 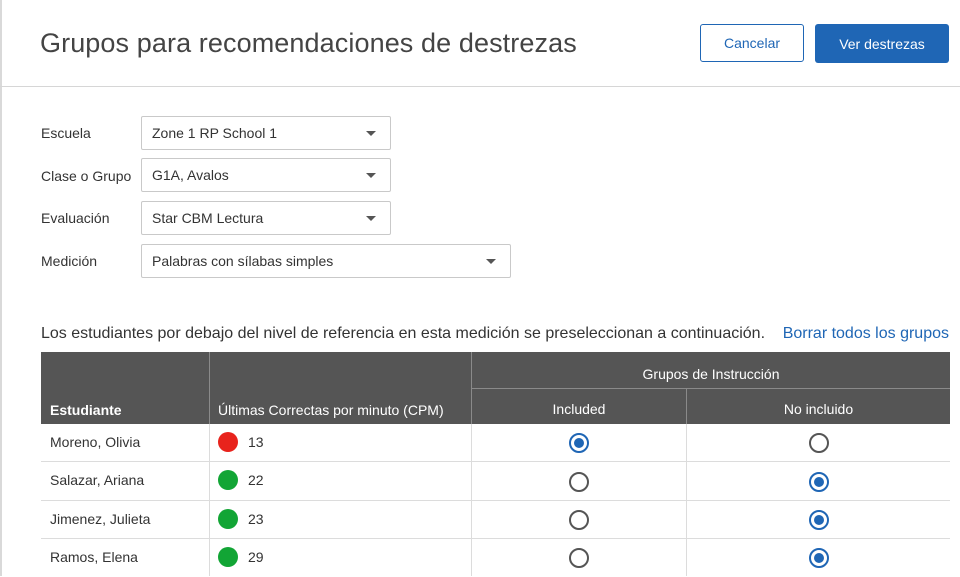 What do you see at coordinates (308, 43) in the screenshot?
I see `page-title: Grupos para recomendaciones de destrezas` at bounding box center [308, 43].